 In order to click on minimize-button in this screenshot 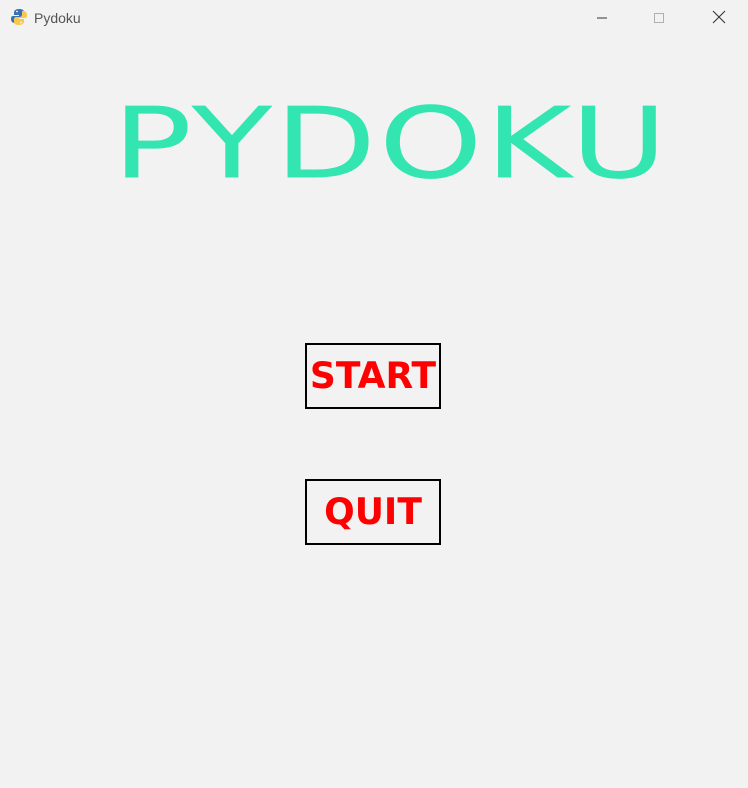, I will do `click(602, 18)`.